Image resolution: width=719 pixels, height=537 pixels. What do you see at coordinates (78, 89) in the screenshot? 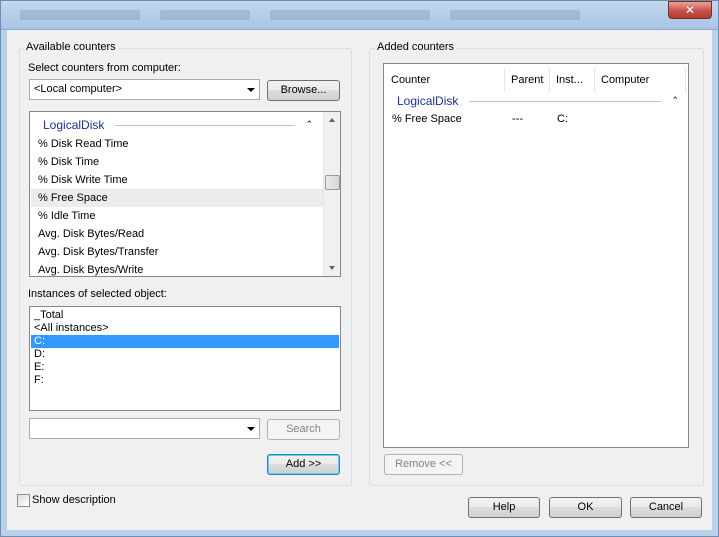
I see `computer-value: <Local computer>` at bounding box center [78, 89].